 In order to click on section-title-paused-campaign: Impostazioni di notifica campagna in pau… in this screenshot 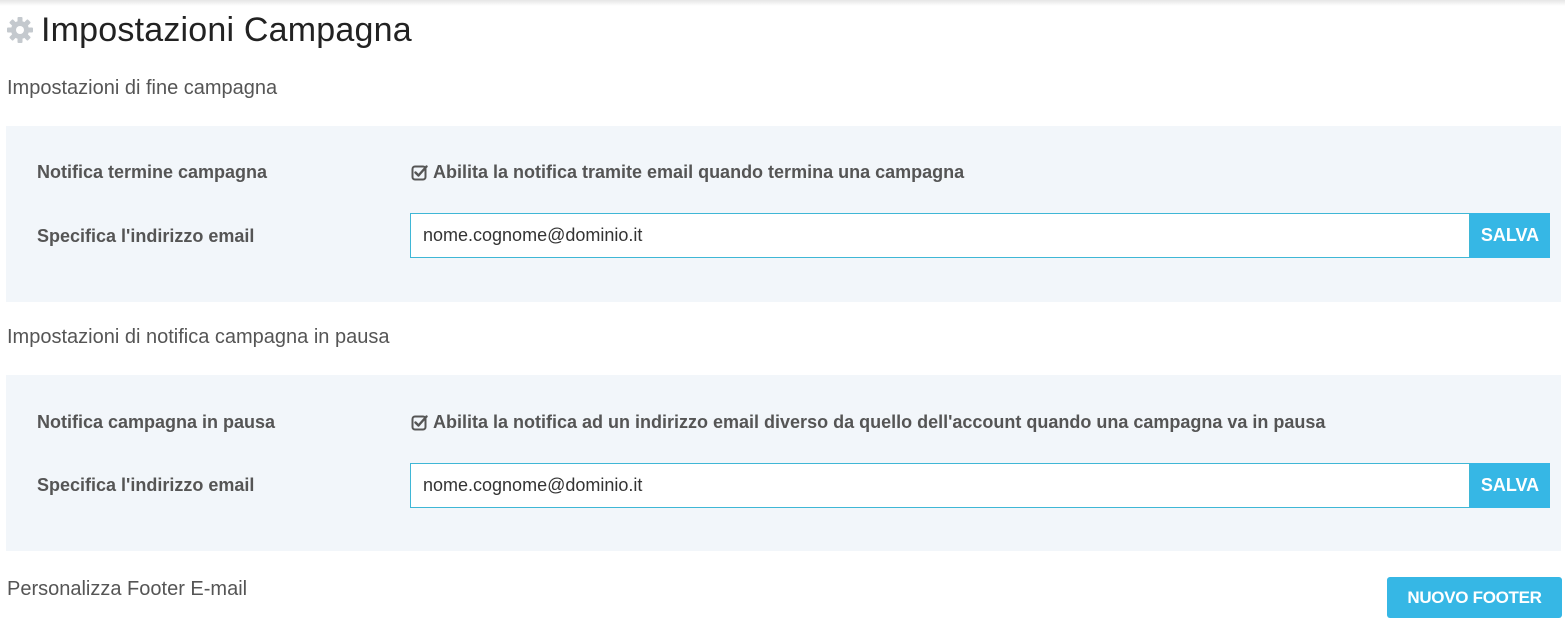, I will do `click(198, 337)`.